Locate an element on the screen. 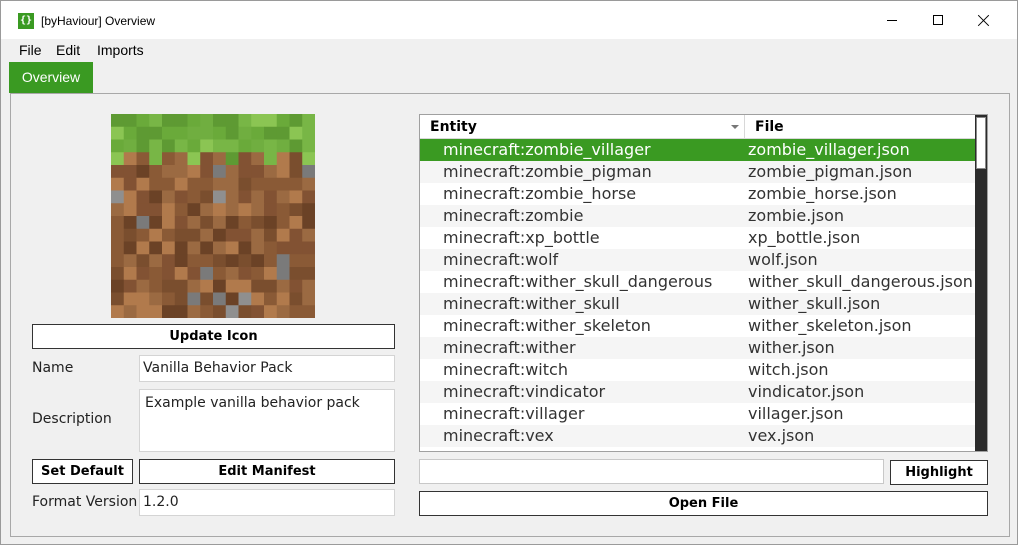  update-icon-button: Update Icon is located at coordinates (213, 336).